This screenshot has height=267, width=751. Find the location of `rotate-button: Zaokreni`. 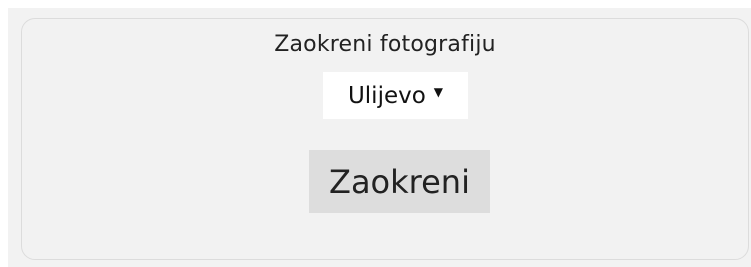

rotate-button: Zaokreni is located at coordinates (399, 181).